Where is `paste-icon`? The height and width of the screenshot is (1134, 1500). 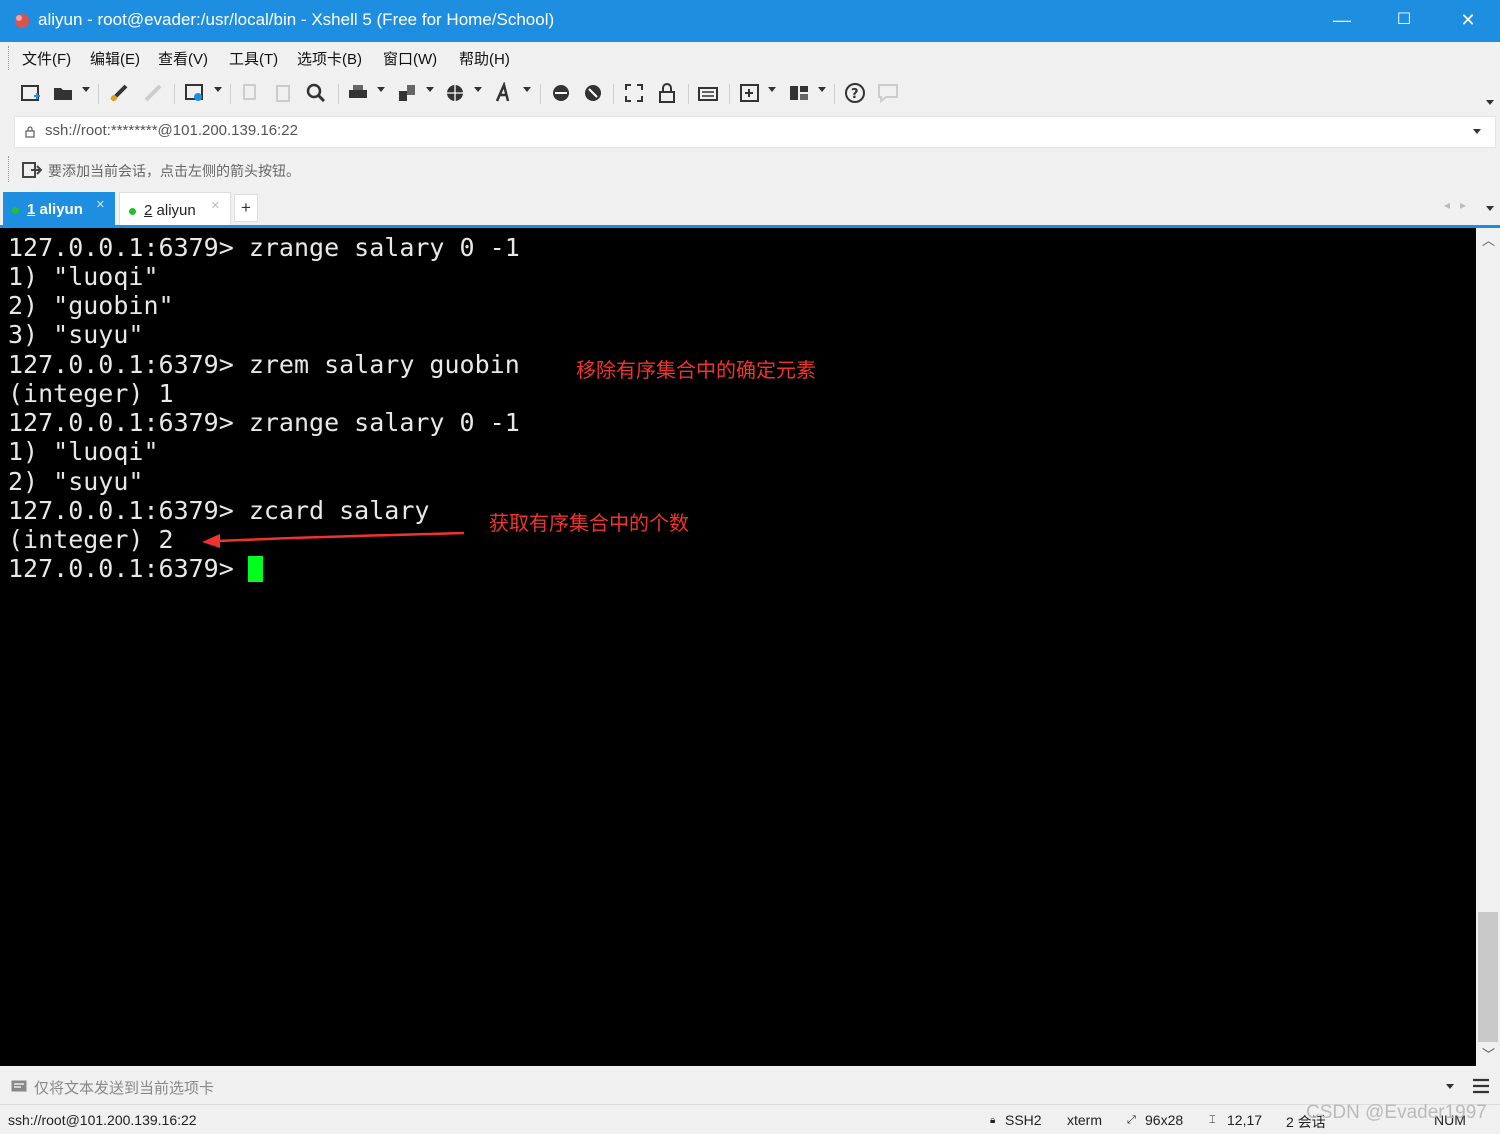
paste-icon is located at coordinates (283, 93).